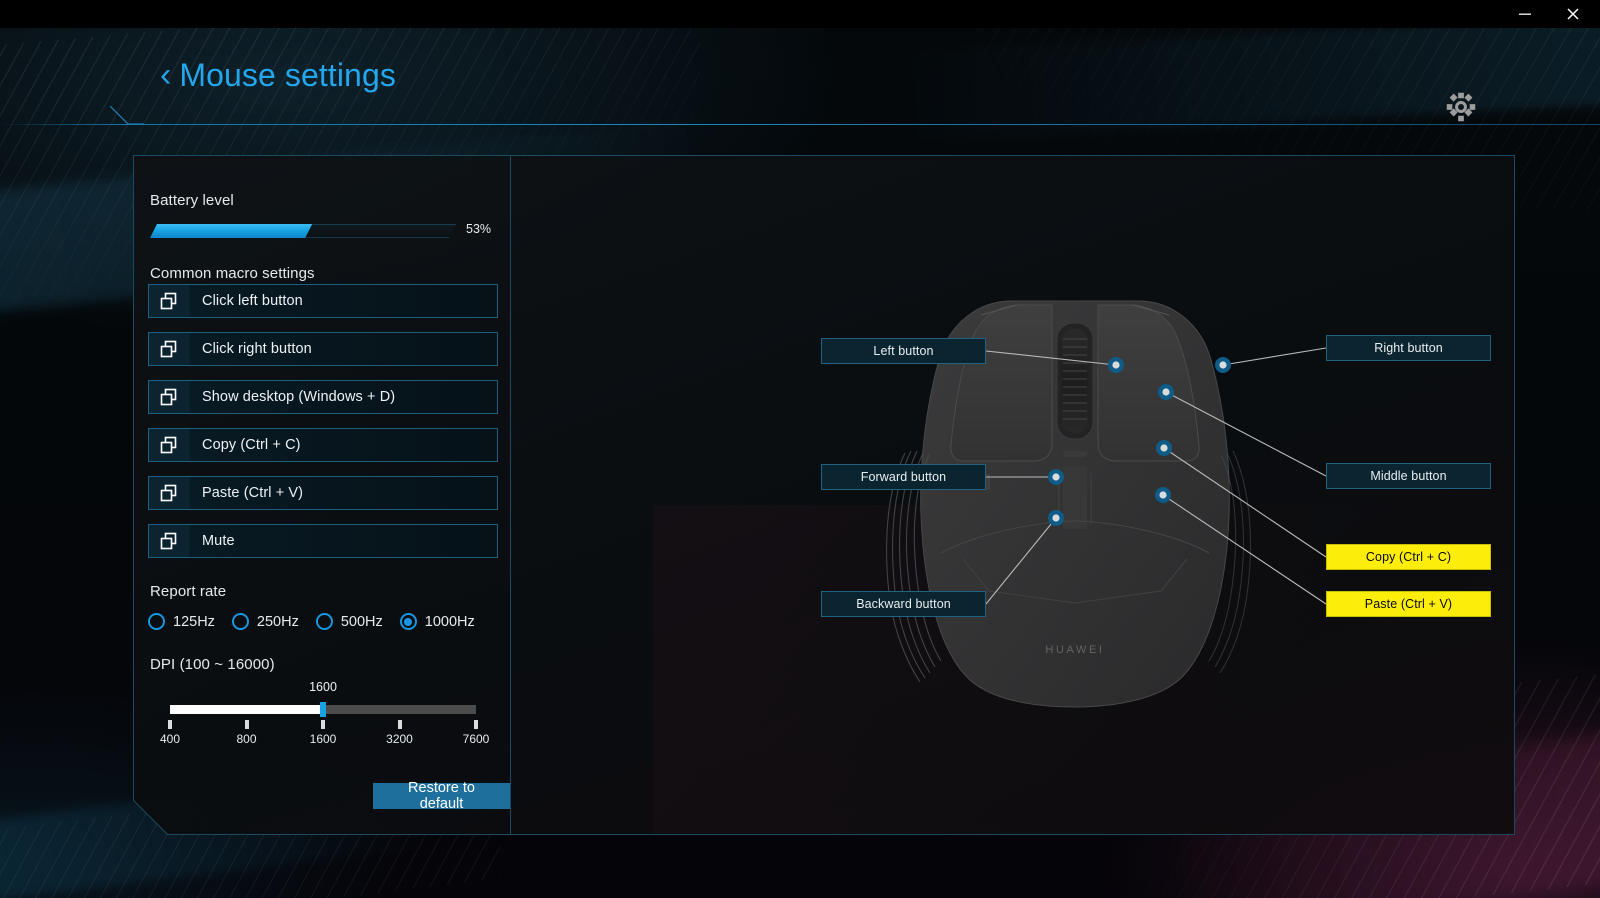 The height and width of the screenshot is (898, 1600). What do you see at coordinates (127, 115) in the screenshot?
I see `header-notch-decoration` at bounding box center [127, 115].